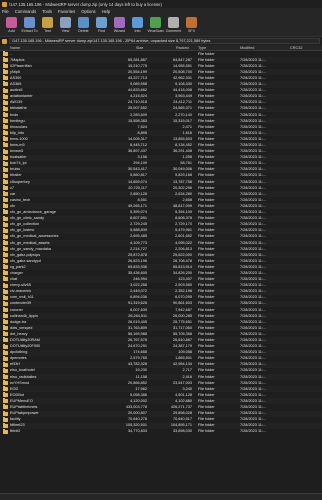 This screenshot has width=322, height=500. Describe the element at coordinates (137, 254) in the screenshot. I see `cell-size: 25,872,878` at that location.